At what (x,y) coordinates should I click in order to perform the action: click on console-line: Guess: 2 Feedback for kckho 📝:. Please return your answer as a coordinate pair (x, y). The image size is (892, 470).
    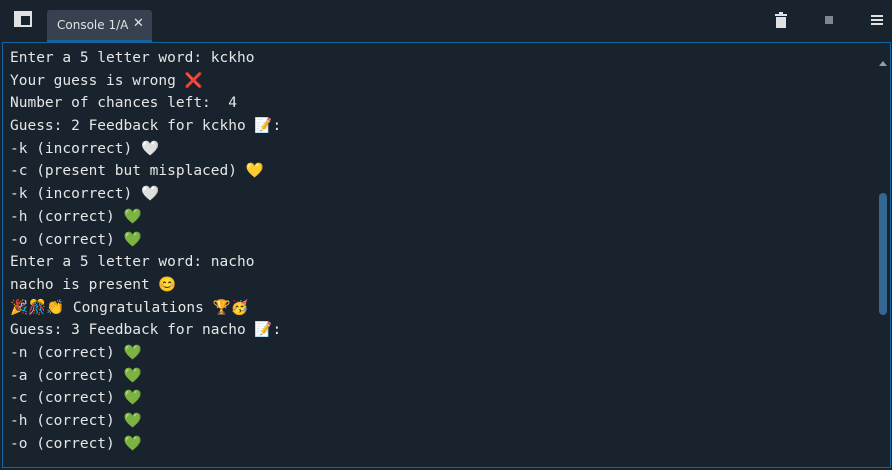
    Looking at the image, I should click on (146, 126).